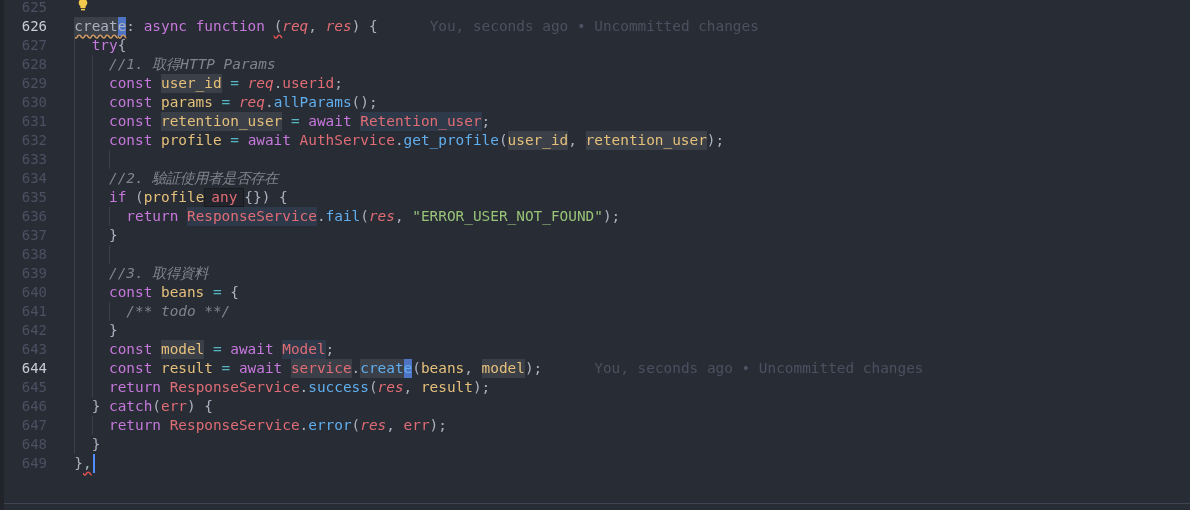 The width and height of the screenshot is (1190, 510). Describe the element at coordinates (178, 311) in the screenshot. I see `code-token: /** todo **/` at that location.